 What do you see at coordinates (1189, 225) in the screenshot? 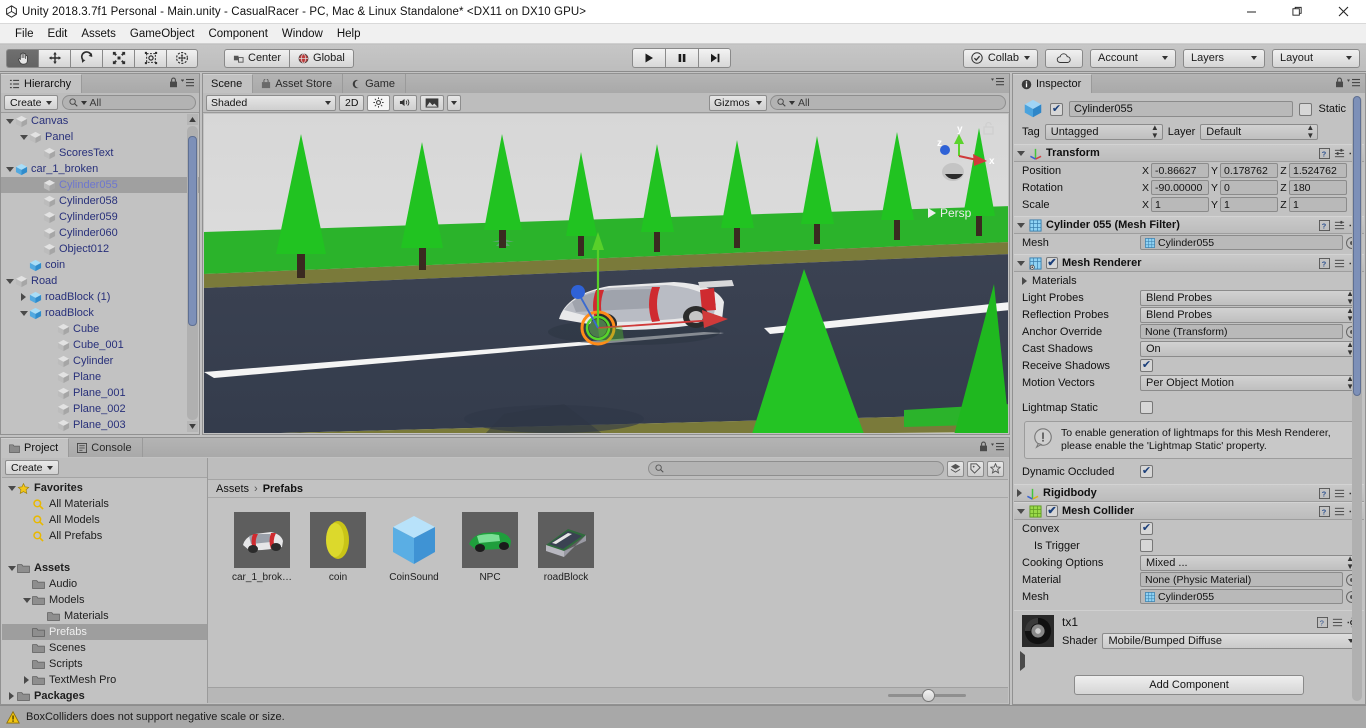
I see `component-header-mesh-filter: Cylinder 055 (Mesh Filter) ?` at bounding box center [1189, 225].